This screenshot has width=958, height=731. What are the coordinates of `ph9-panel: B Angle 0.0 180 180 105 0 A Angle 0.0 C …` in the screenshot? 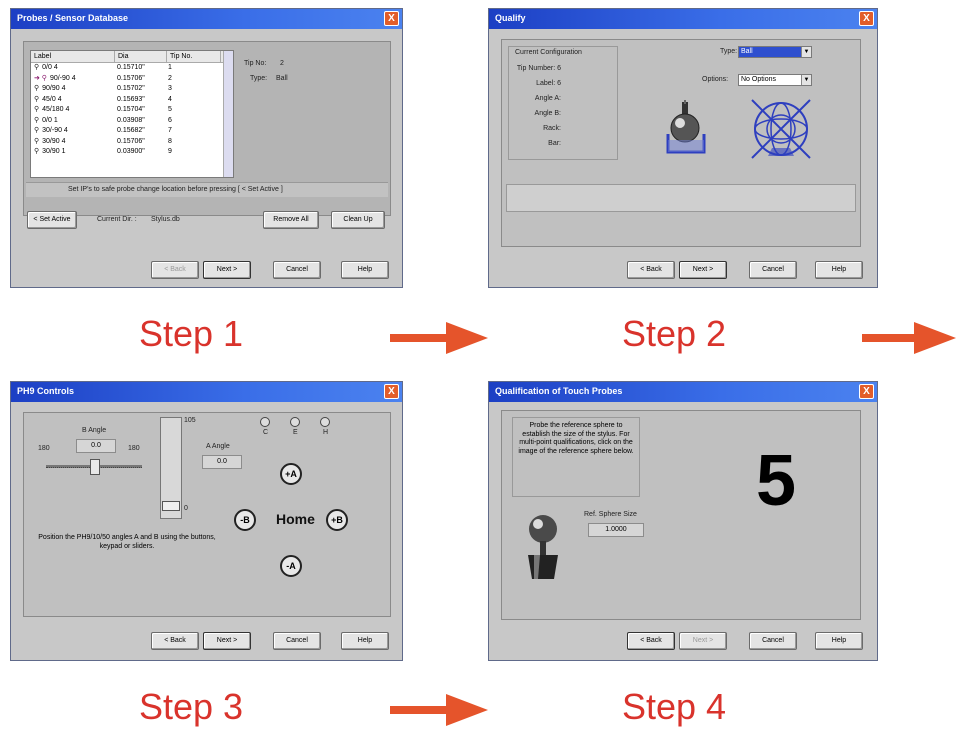 It's located at (207, 514).